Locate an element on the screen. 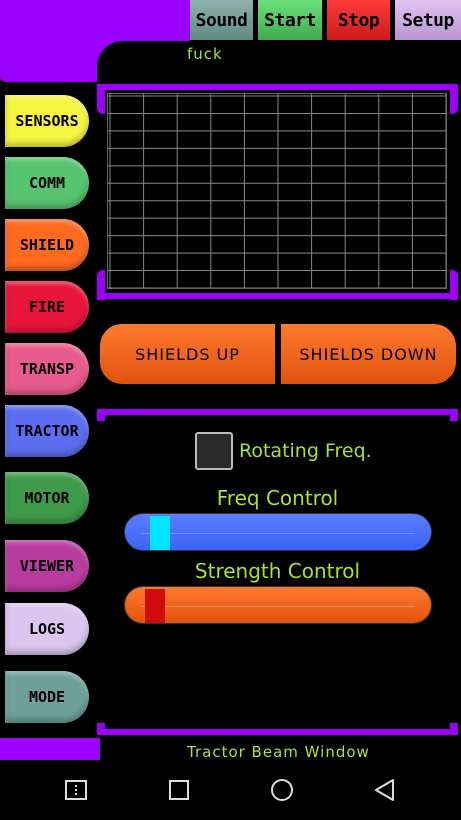  overview-icon is located at coordinates (179, 790).